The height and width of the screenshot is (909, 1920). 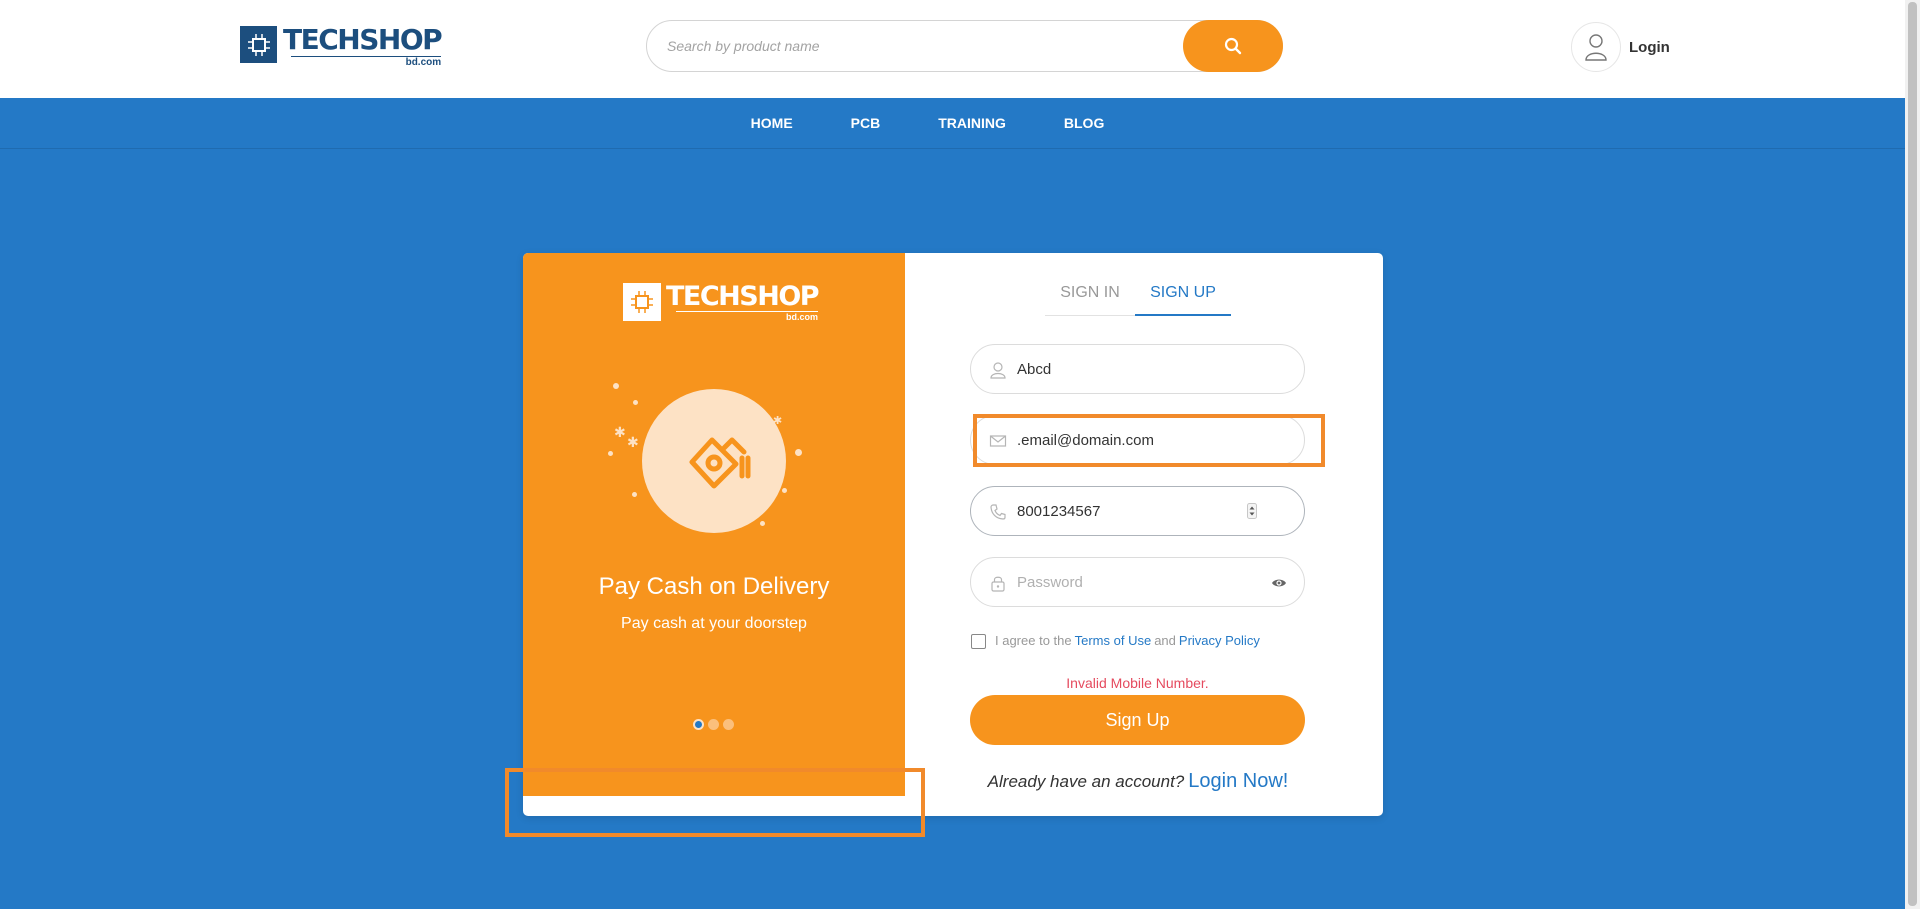 I want to click on carousel-dots, so click(x=715, y=724).